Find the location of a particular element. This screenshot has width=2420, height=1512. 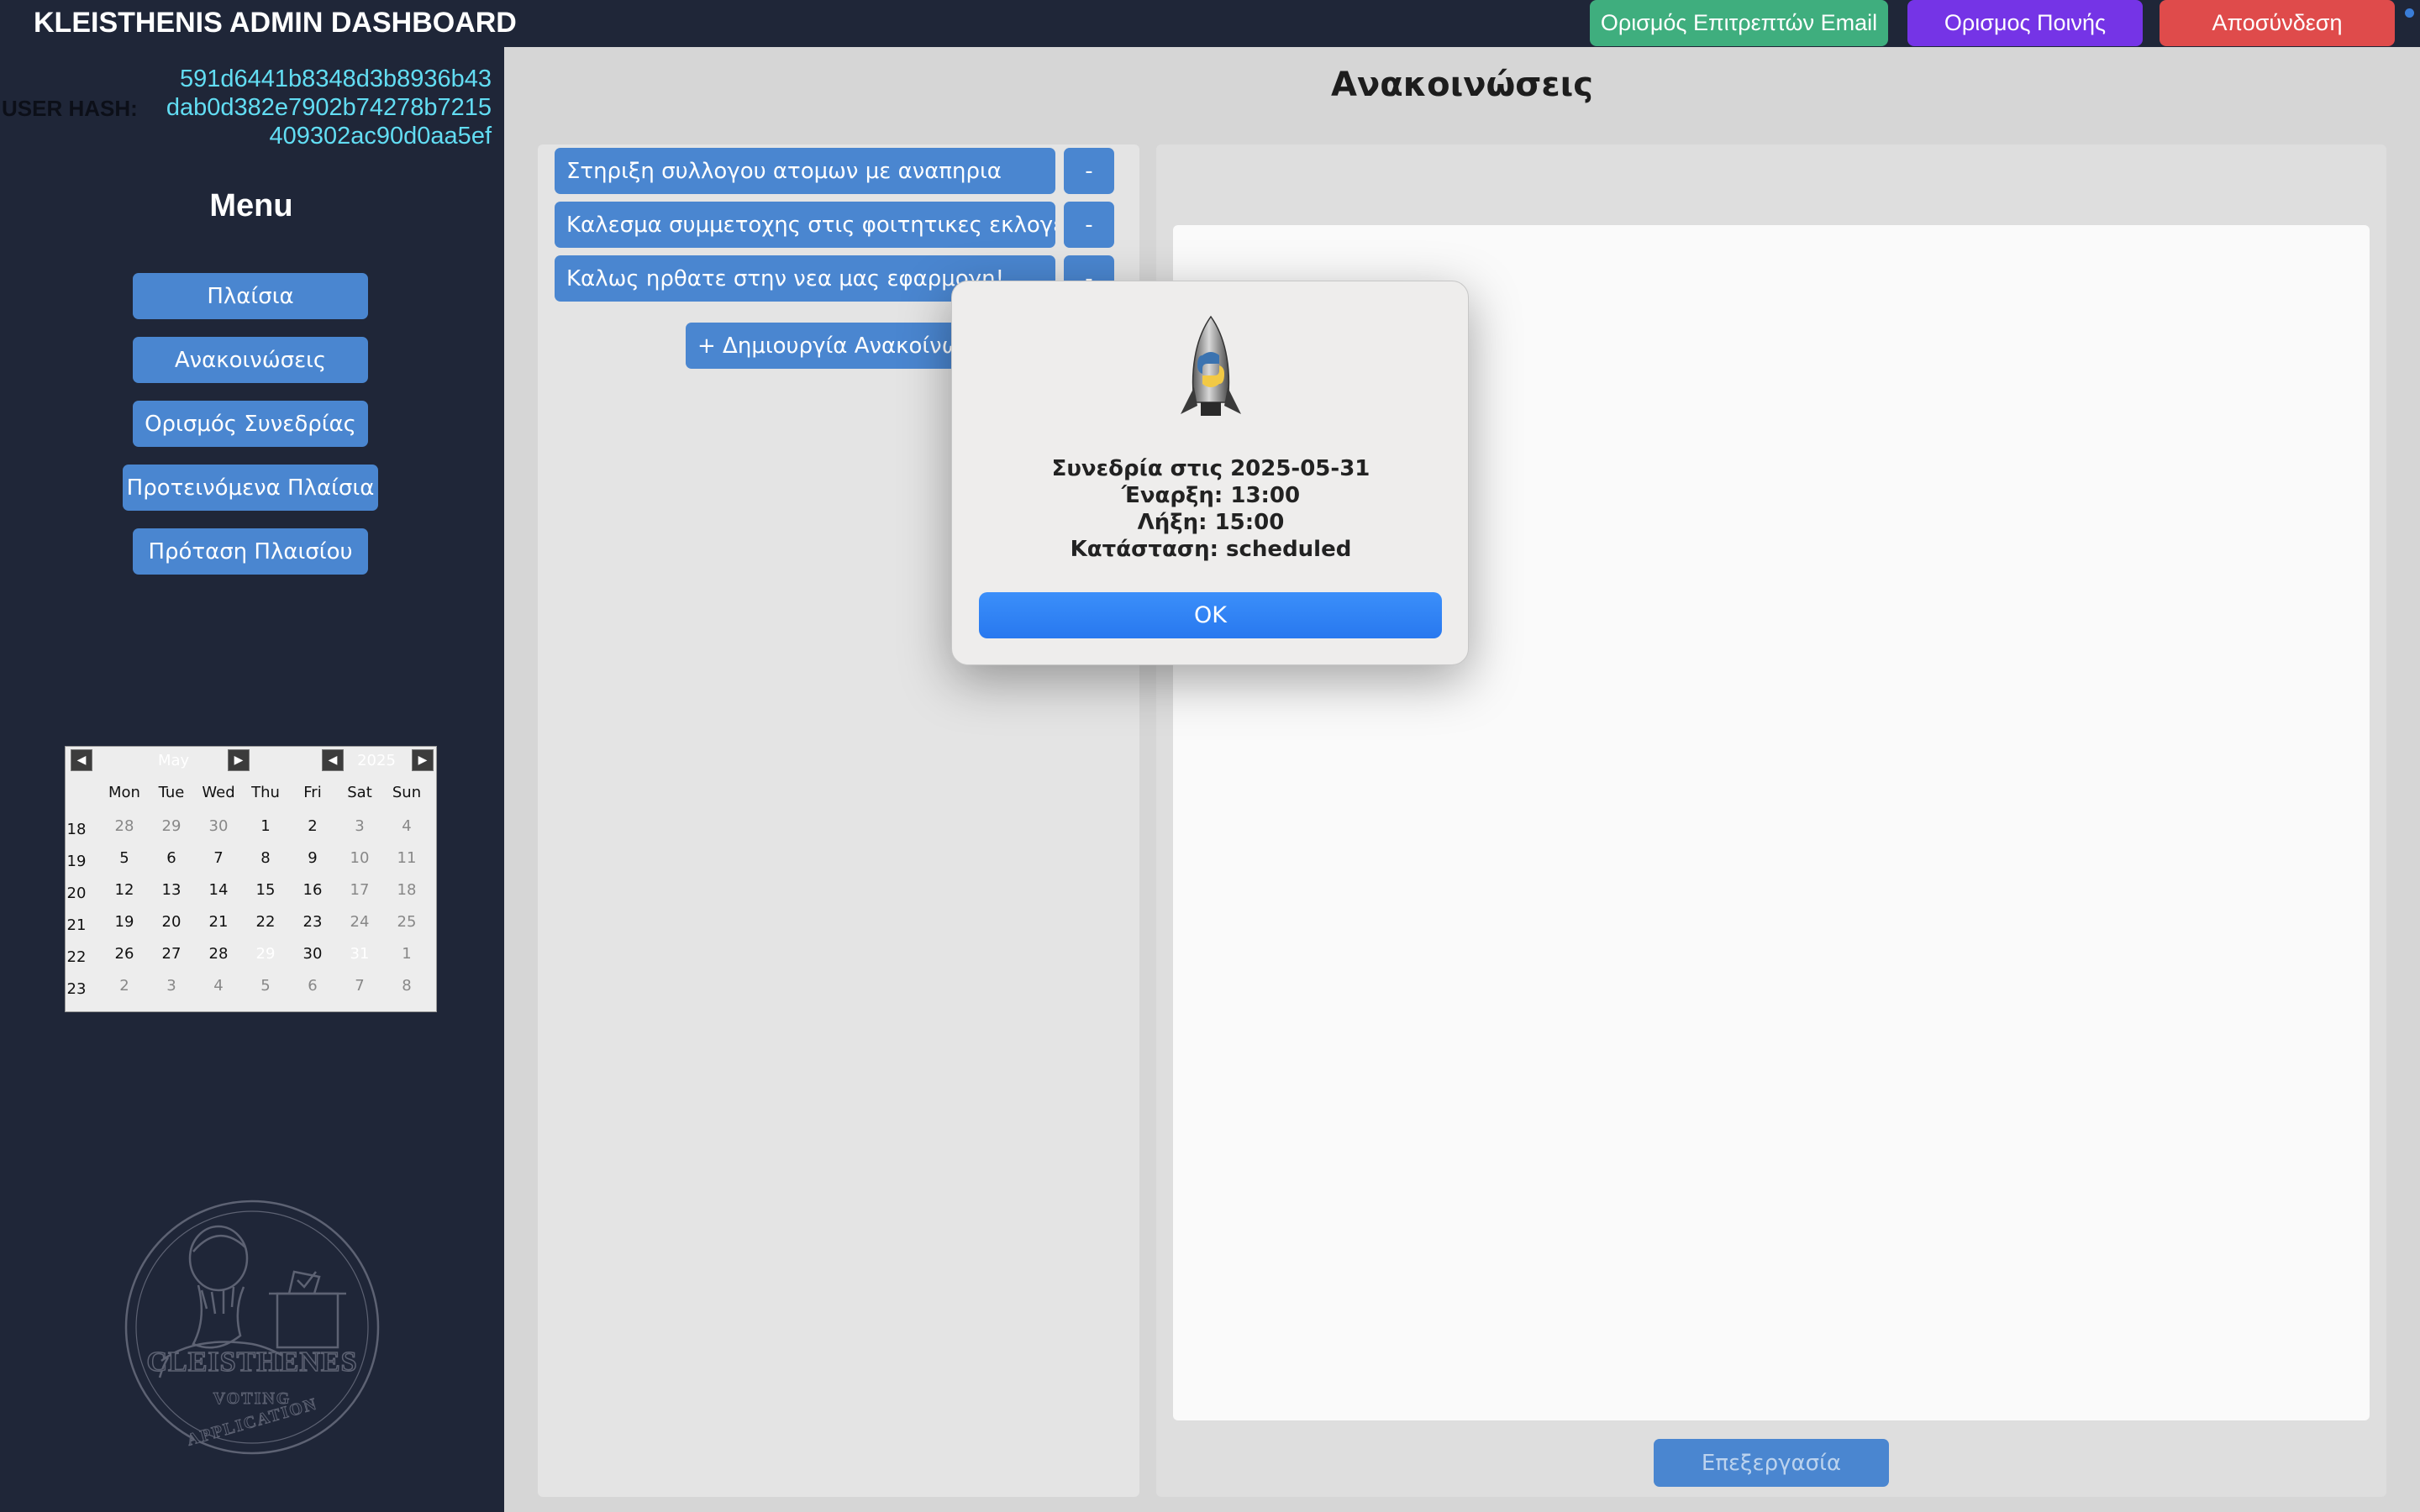

calendar-weekday: Sat is located at coordinates (359, 792).